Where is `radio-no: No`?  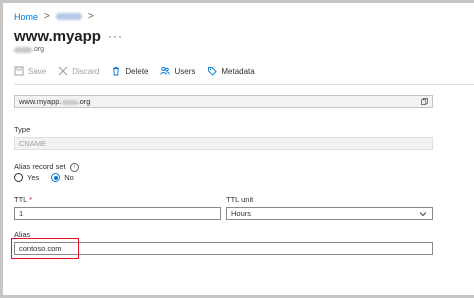
radio-no: No is located at coordinates (62, 177).